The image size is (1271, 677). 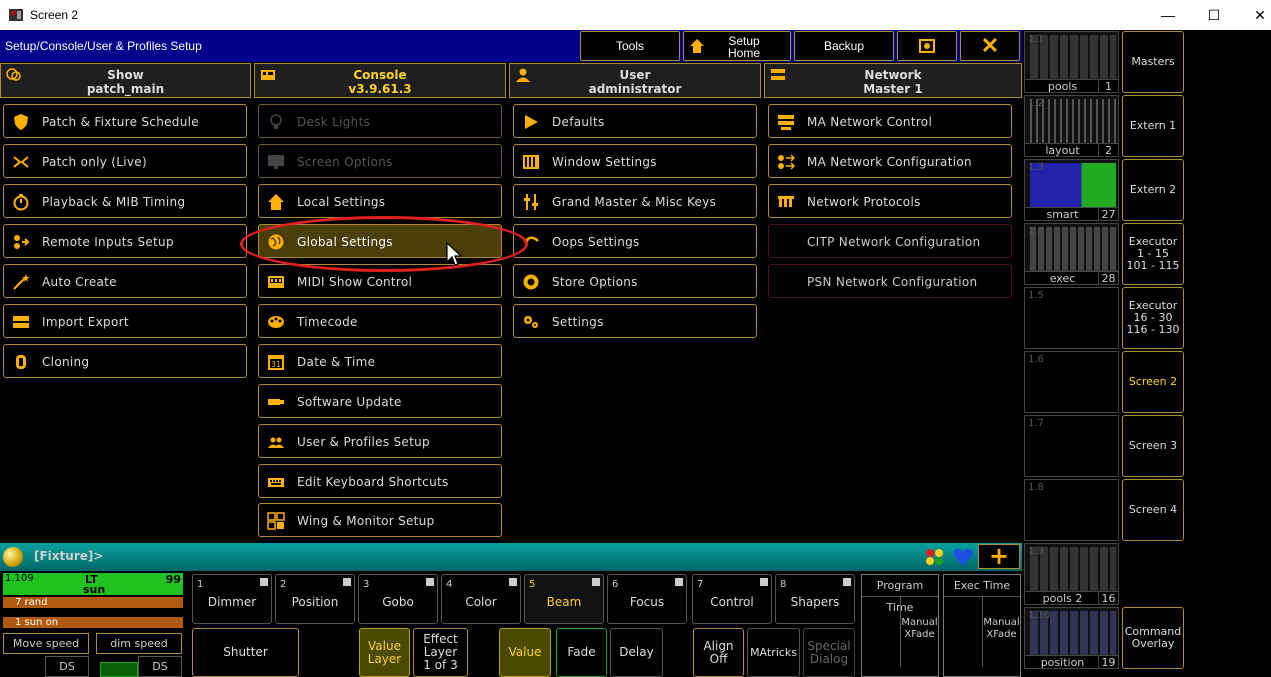 What do you see at coordinates (636, 652) in the screenshot?
I see `delay-button: Delay` at bounding box center [636, 652].